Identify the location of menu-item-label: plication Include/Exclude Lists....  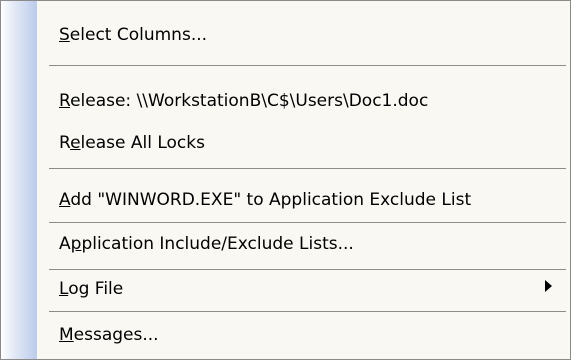
(217, 244).